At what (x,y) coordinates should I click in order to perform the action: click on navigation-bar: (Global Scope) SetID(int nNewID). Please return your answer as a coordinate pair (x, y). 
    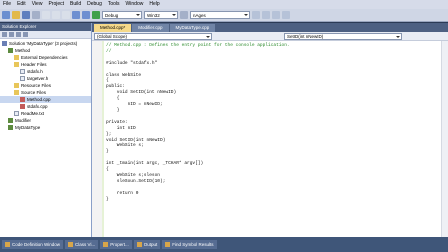
    Looking at the image, I should click on (270, 36).